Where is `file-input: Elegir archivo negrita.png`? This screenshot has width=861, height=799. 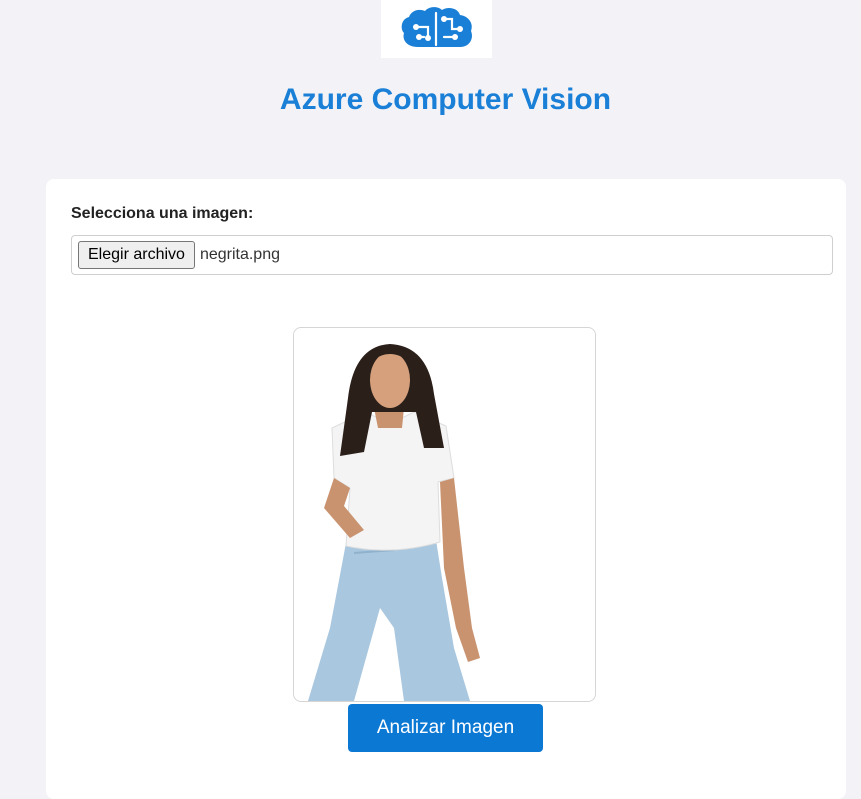
file-input: Elegir archivo negrita.png is located at coordinates (452, 255).